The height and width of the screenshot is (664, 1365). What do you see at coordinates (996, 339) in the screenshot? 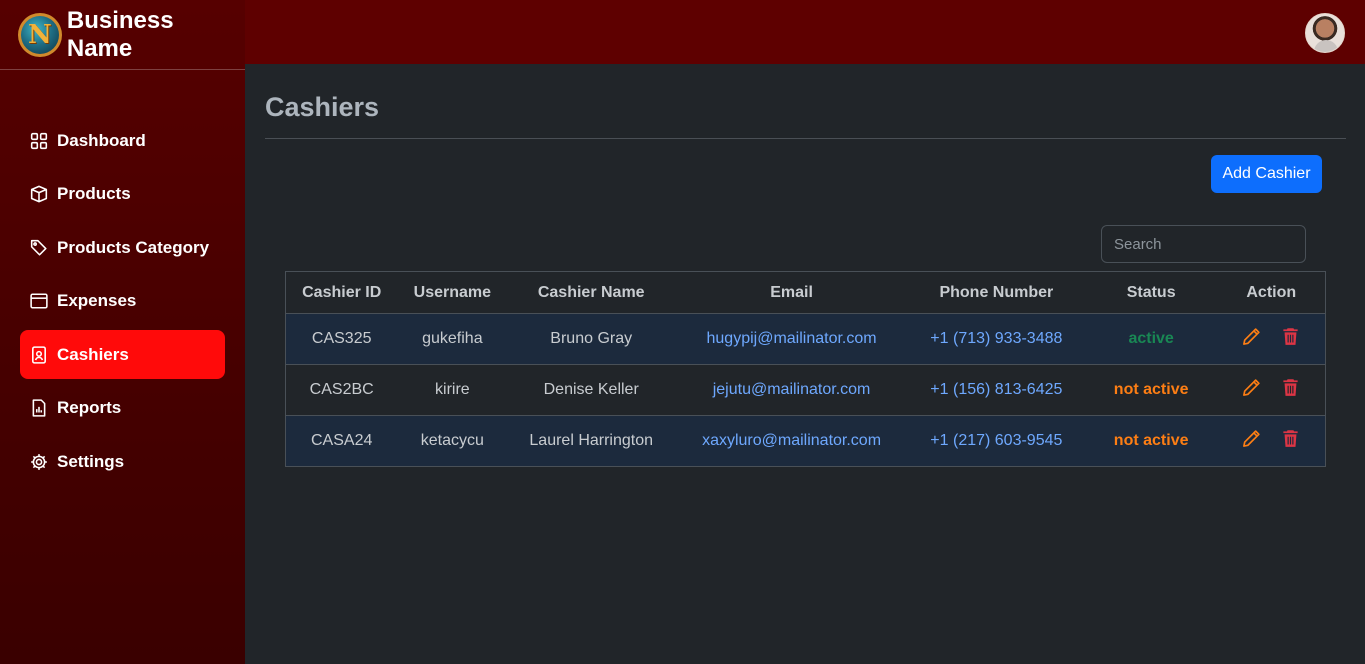
I see `phone-link: +1 (713) 933-3488` at bounding box center [996, 339].